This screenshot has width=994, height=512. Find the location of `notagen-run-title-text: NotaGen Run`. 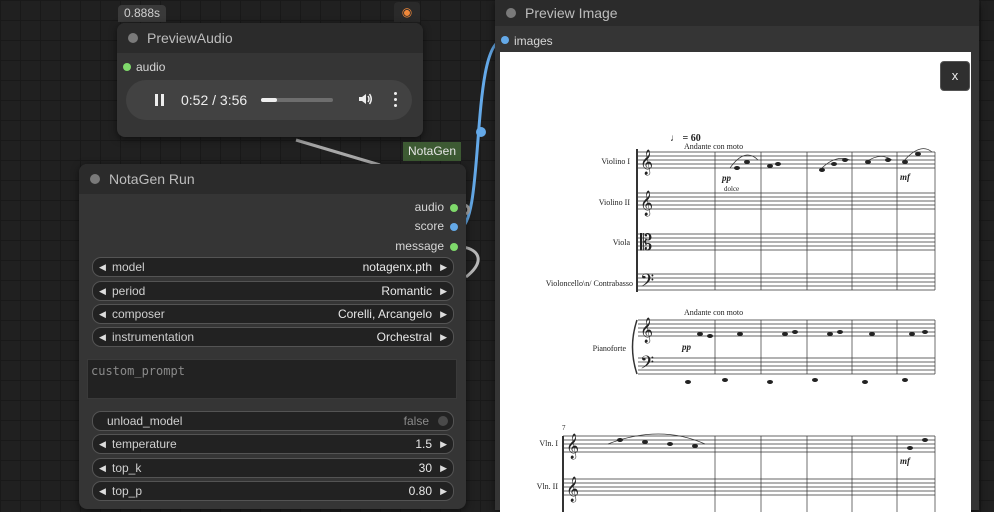

notagen-run-title-text: NotaGen Run is located at coordinates (152, 179).